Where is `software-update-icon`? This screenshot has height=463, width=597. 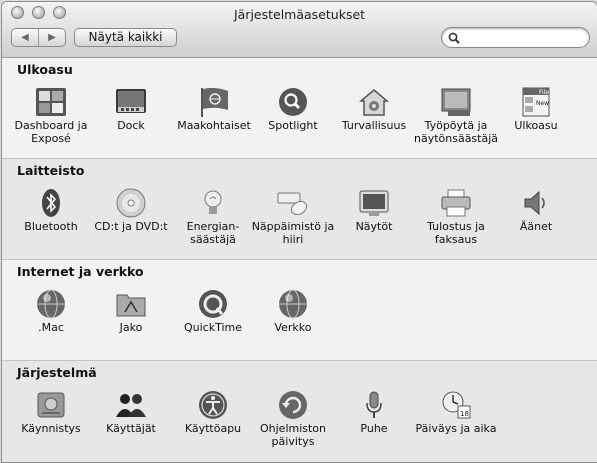 software-update-icon is located at coordinates (293, 405).